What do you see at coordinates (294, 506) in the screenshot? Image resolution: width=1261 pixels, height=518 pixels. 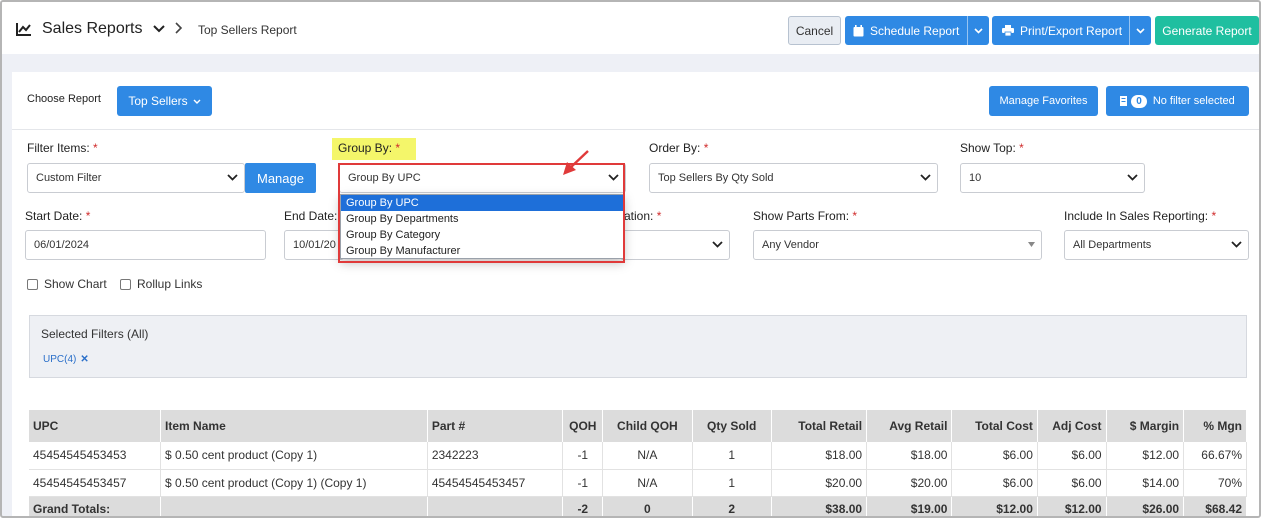 I see `table-cell` at bounding box center [294, 506].